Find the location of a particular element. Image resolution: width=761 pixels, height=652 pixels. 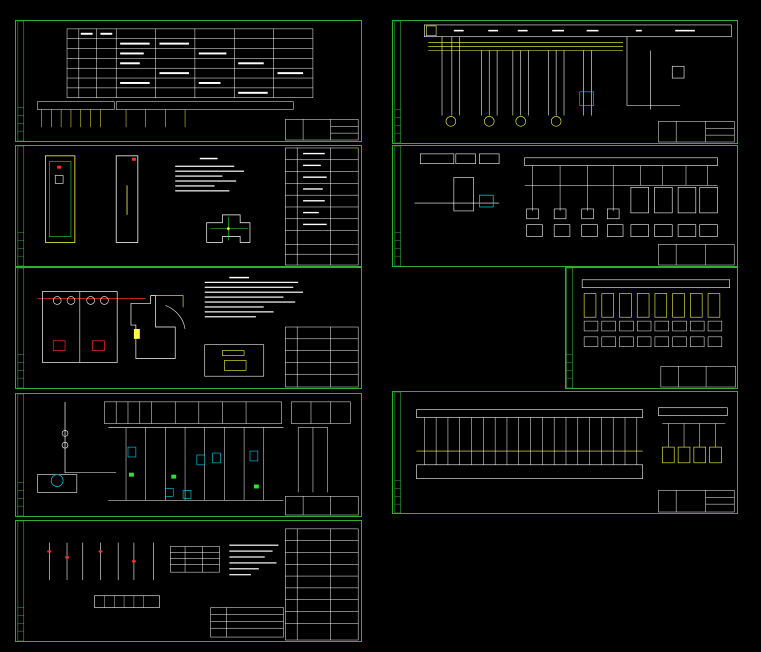

sheet-3-graphics is located at coordinates (188, 328).